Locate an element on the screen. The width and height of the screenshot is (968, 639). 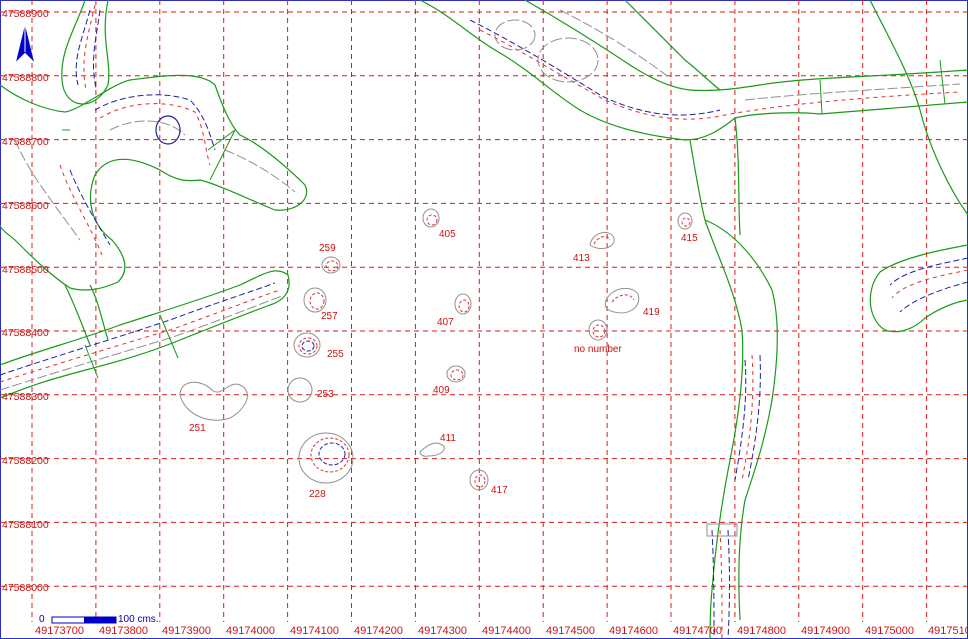
label-257: 257 is located at coordinates (329, 316).